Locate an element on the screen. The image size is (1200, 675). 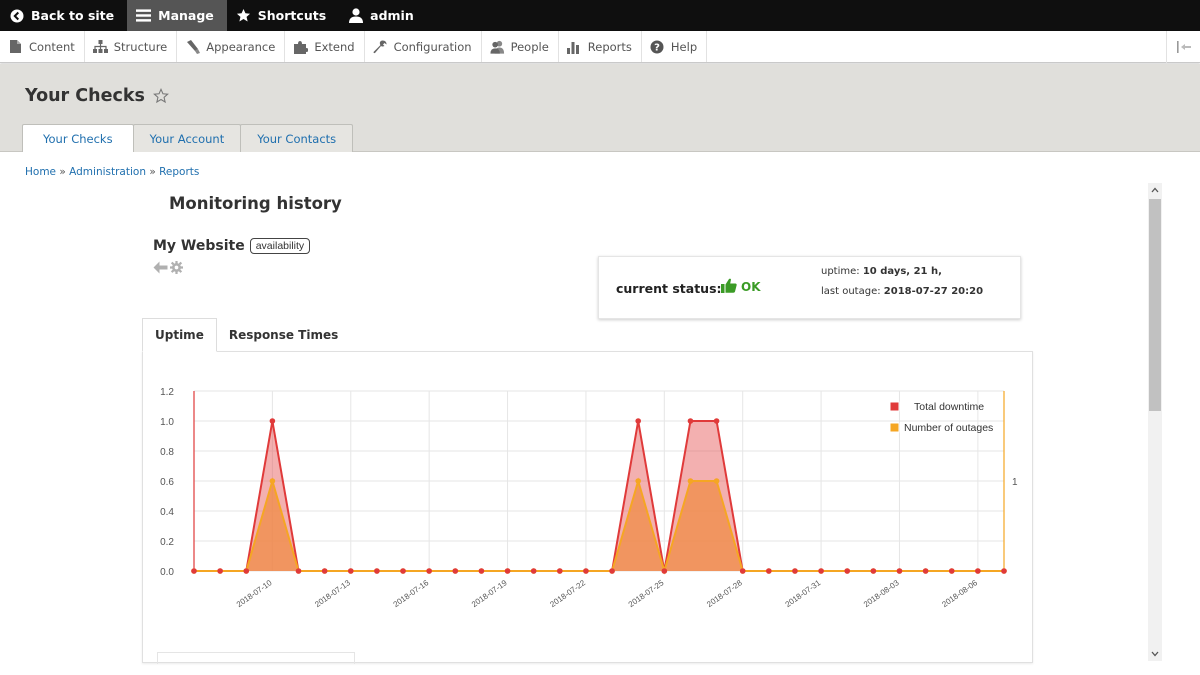
legend-label: Number of outages is located at coordinates (948, 428).